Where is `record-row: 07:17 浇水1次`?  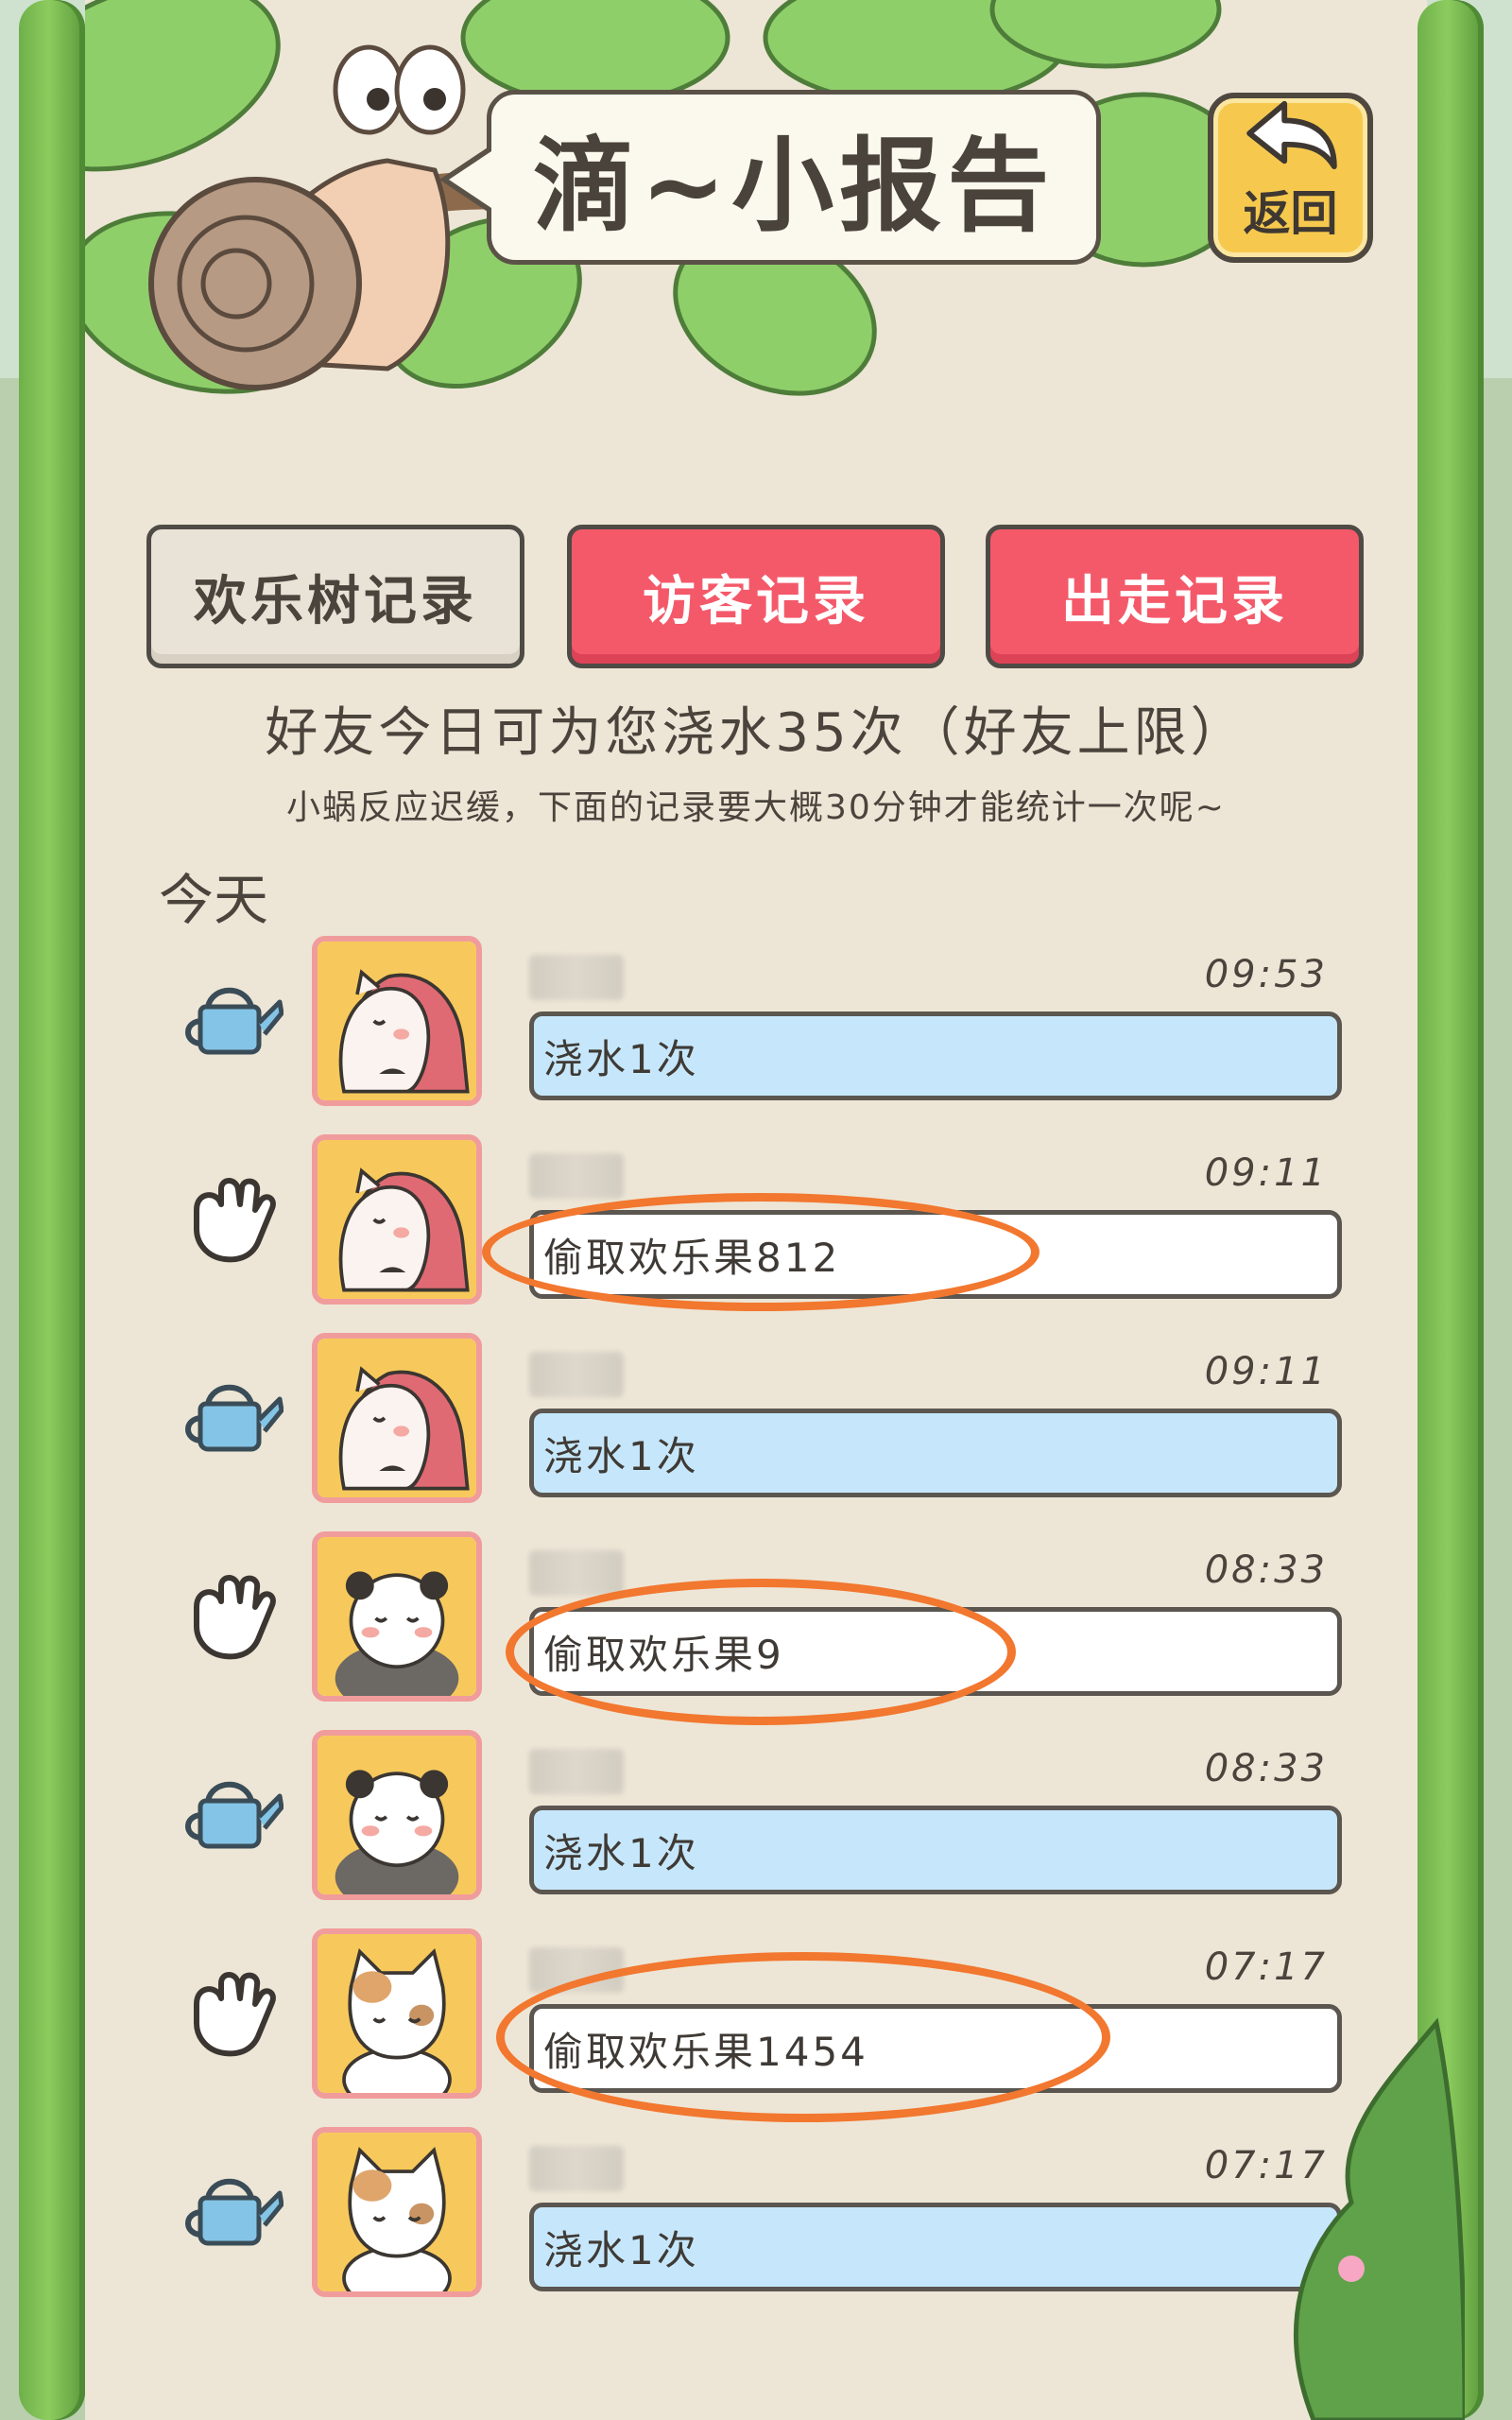 record-row: 07:17 浇水1次 is located at coordinates (765, 2212).